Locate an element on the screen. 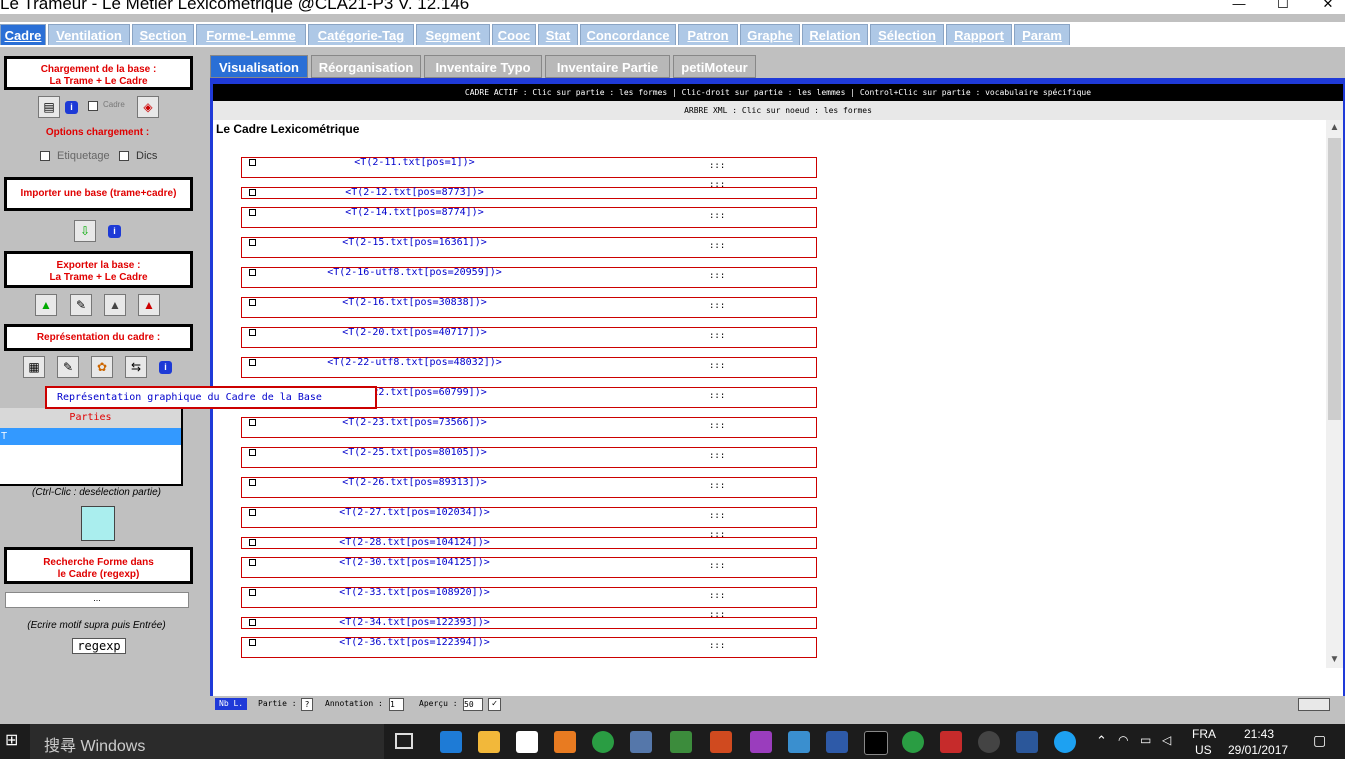  notifications-icon: ▢ is located at coordinates (1319, 740).